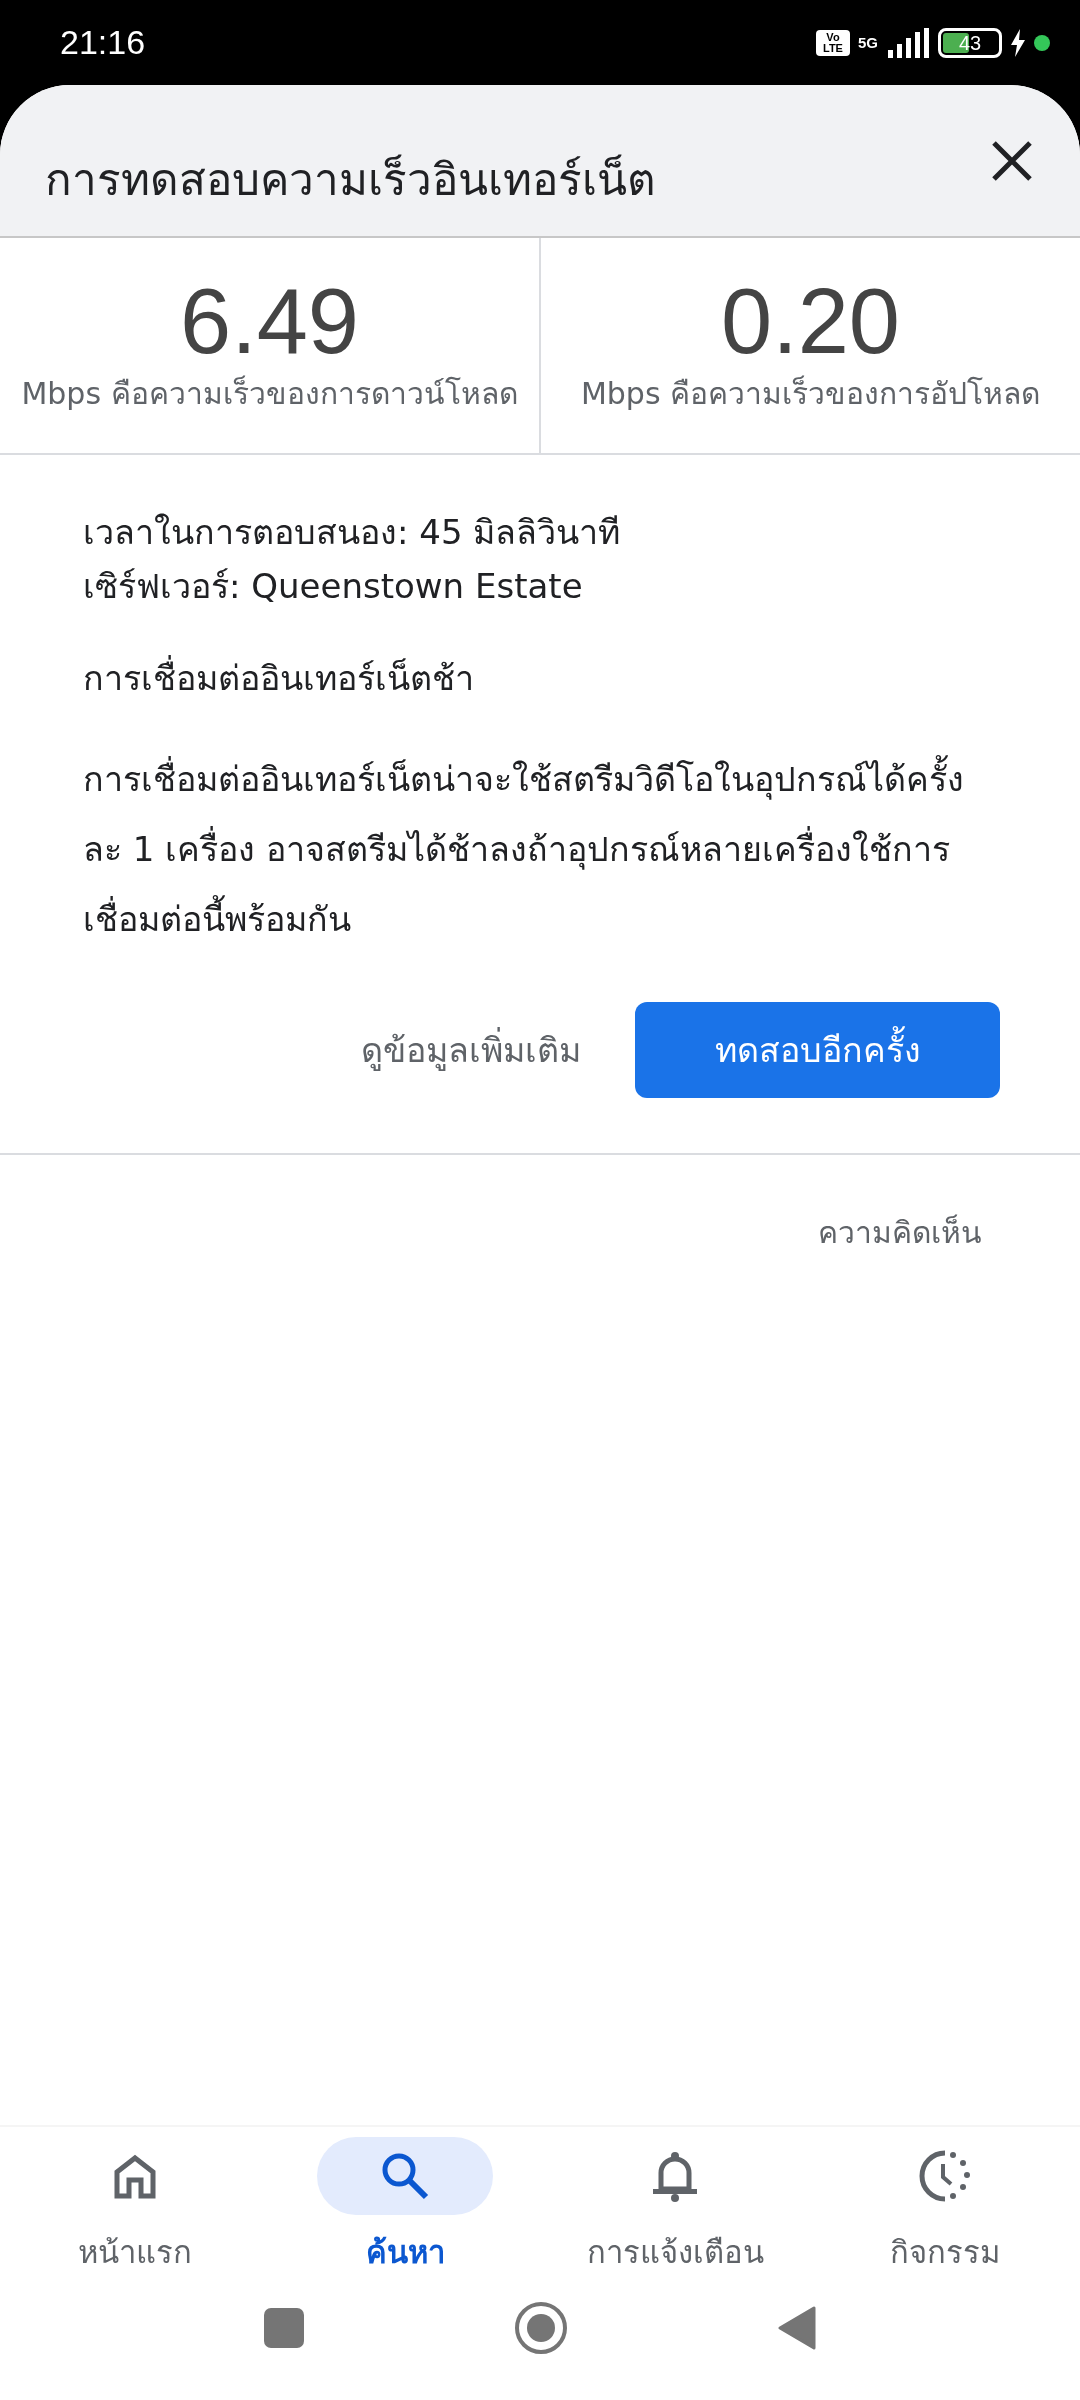 This screenshot has height=2400, width=1080. I want to click on speed-value: 0.20, so click(810, 321).